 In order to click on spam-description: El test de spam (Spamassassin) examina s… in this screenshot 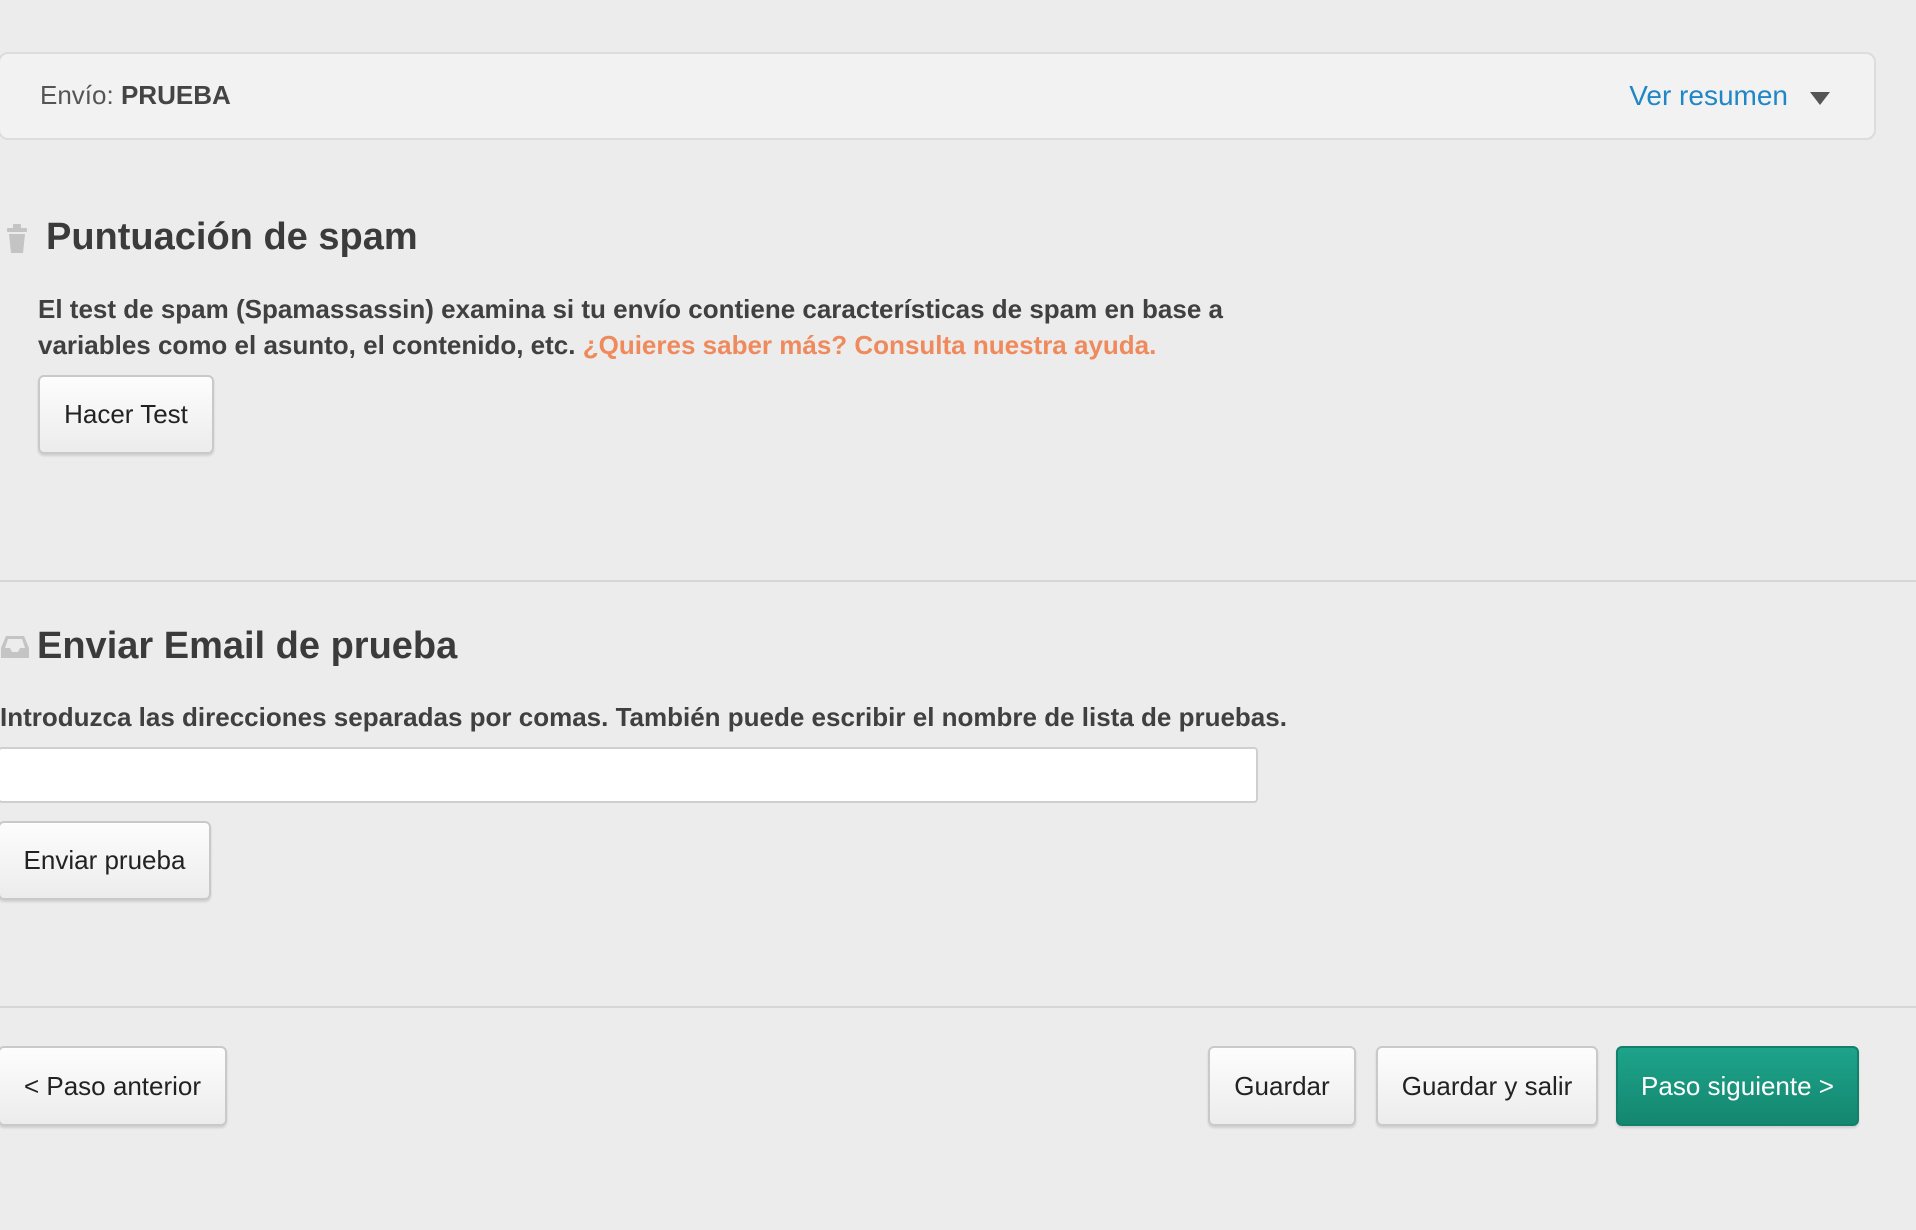, I will do `click(658, 327)`.